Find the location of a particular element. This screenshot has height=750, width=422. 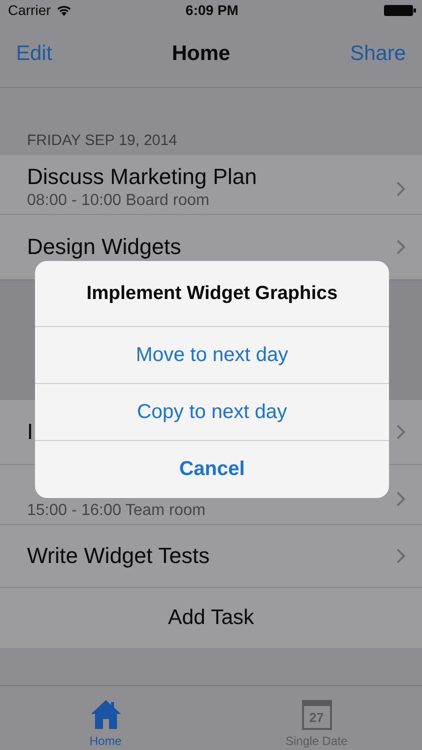

nav-title: Home is located at coordinates (201, 54).